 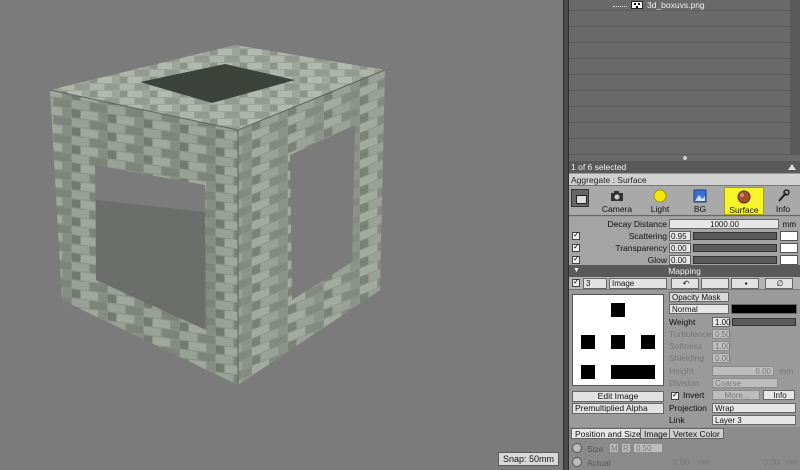 I want to click on tab-image: Image, so click(x=656, y=433).